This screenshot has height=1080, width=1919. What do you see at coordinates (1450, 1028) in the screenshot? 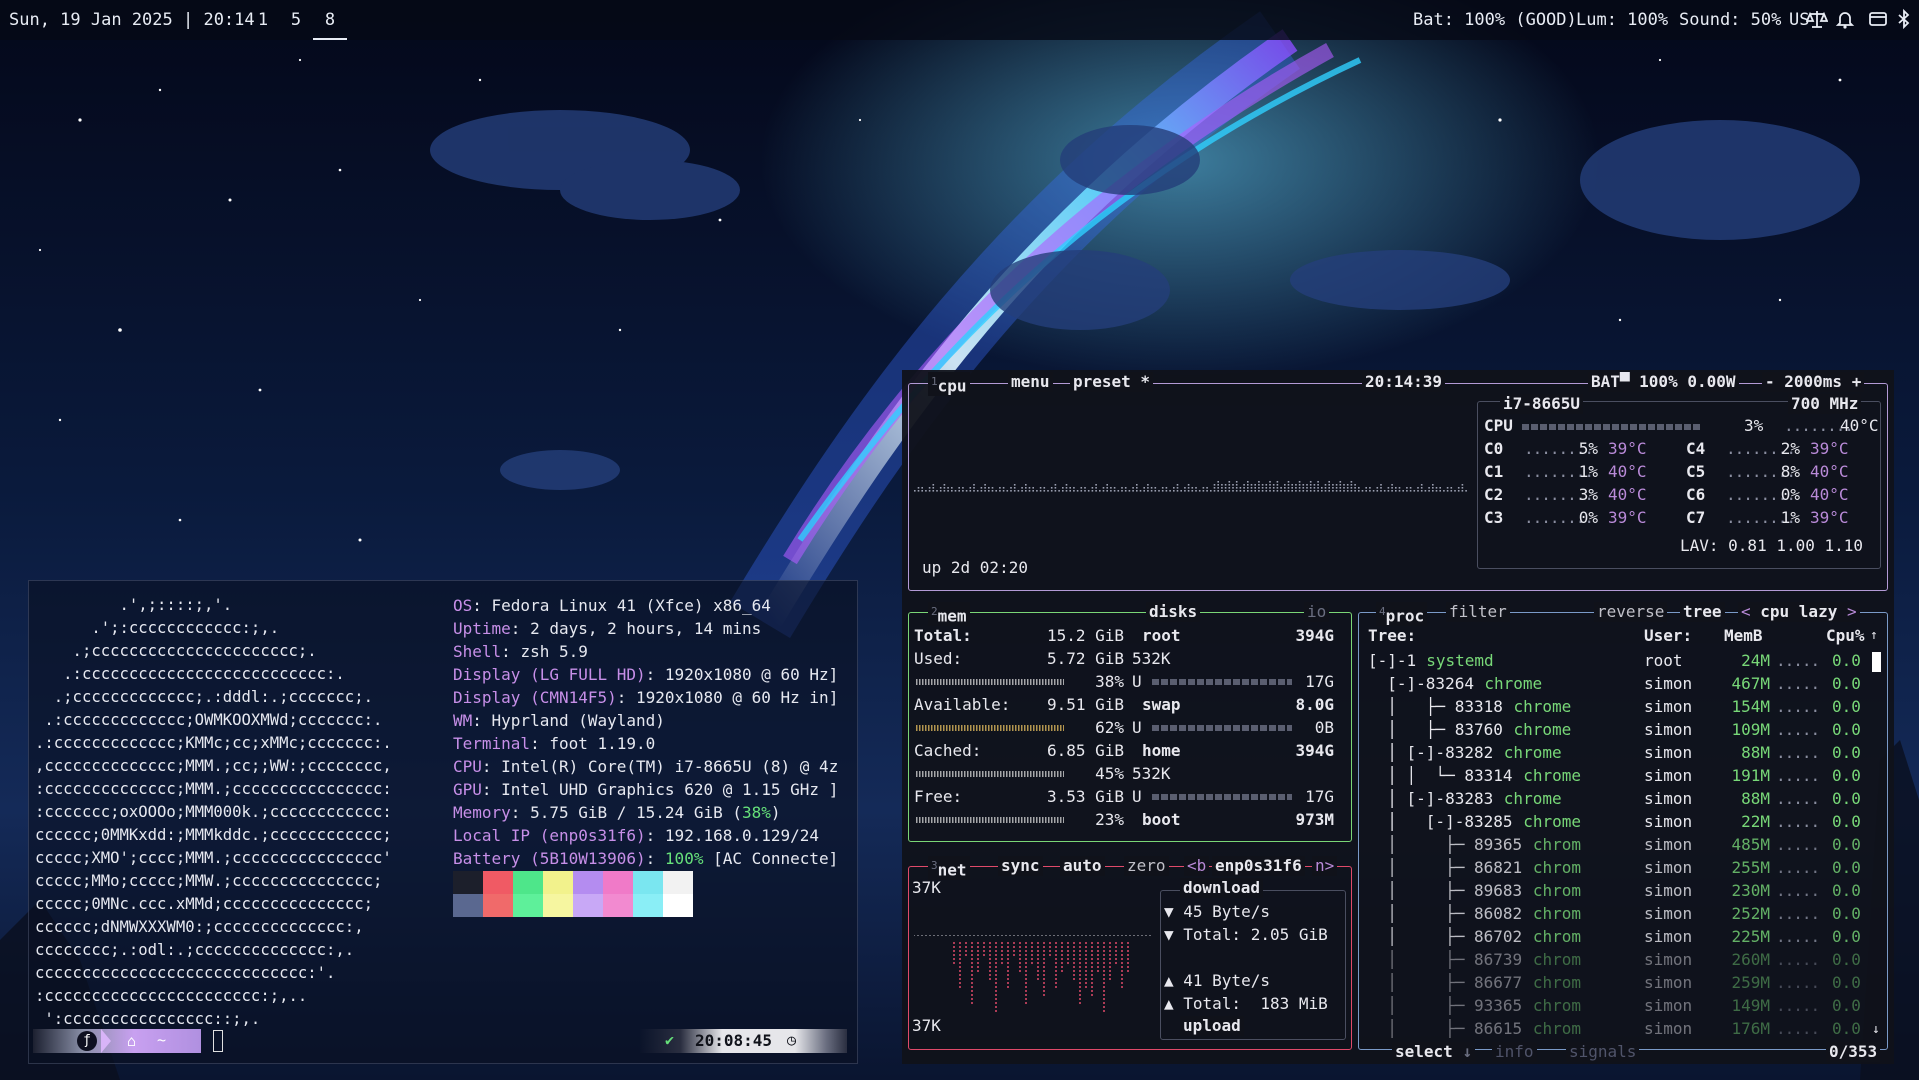
I see `process-tree-prefix: │ ├─ 86615` at bounding box center [1450, 1028].